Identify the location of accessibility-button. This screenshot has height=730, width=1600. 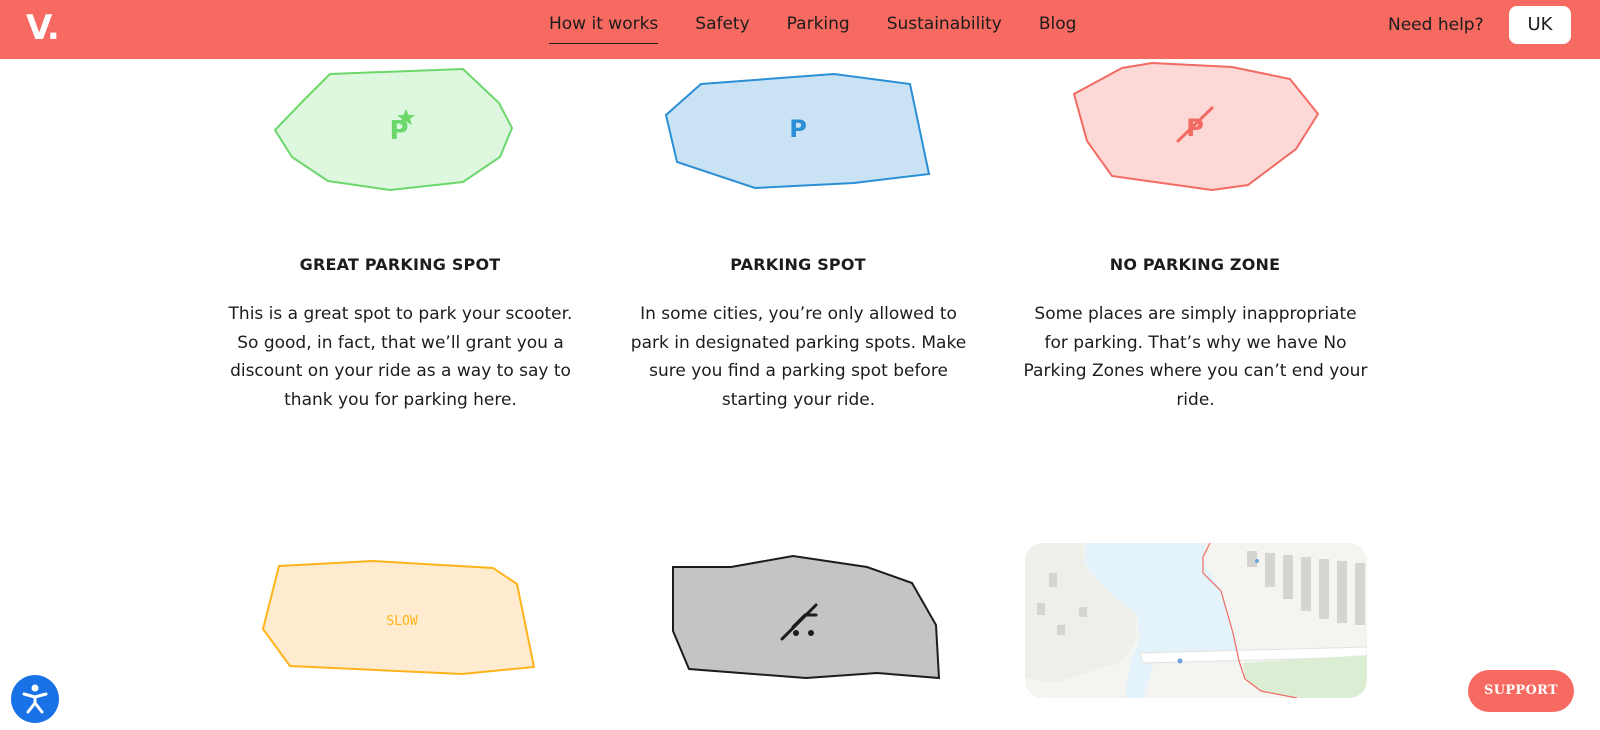
(35, 699).